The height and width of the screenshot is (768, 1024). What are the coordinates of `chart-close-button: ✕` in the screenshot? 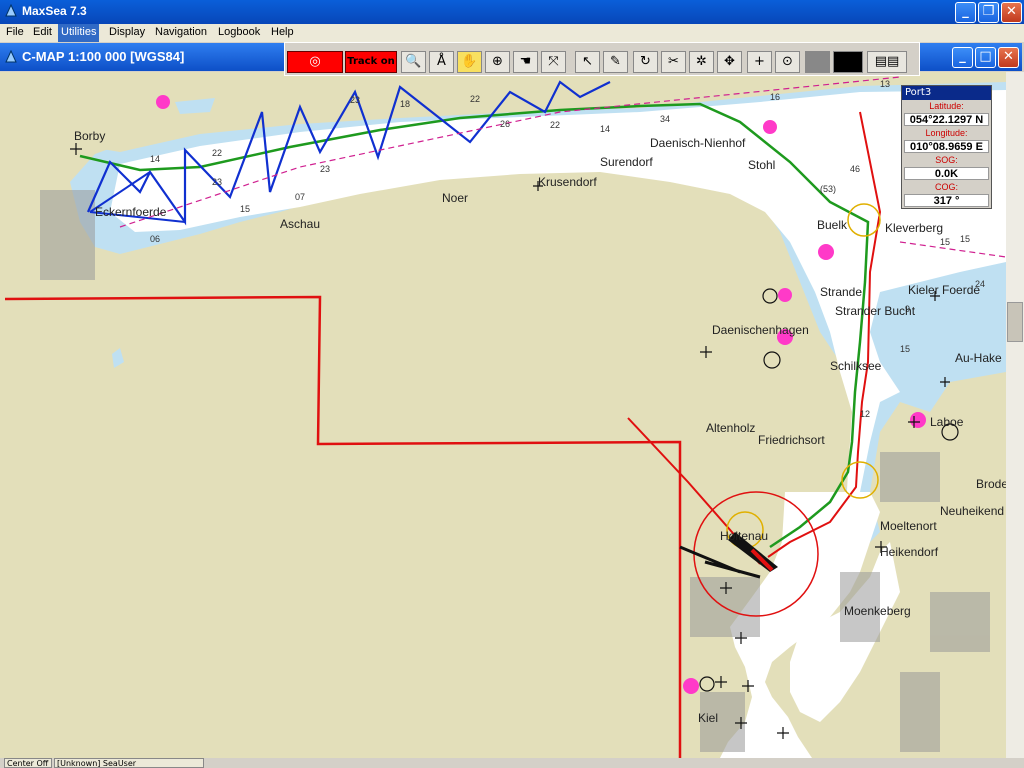 It's located at (1008, 57).